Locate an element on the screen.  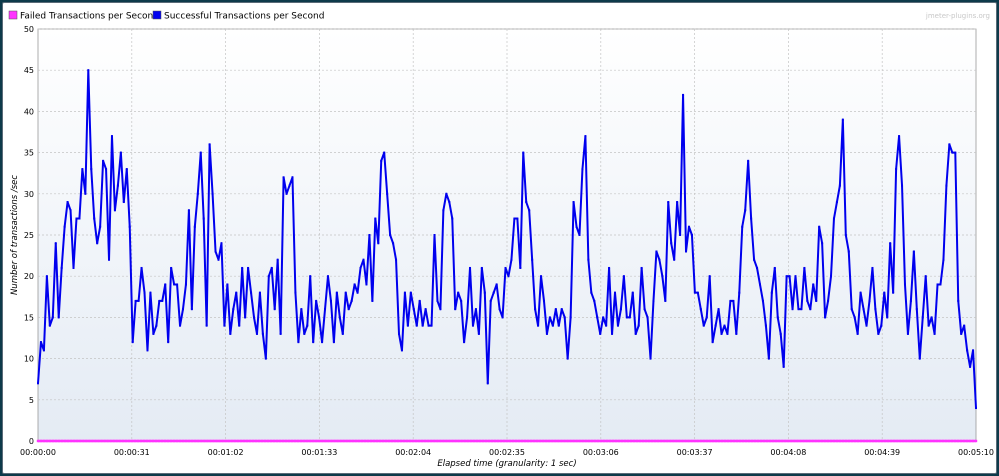
y-tick-label: 20 is located at coordinates (29, 276).